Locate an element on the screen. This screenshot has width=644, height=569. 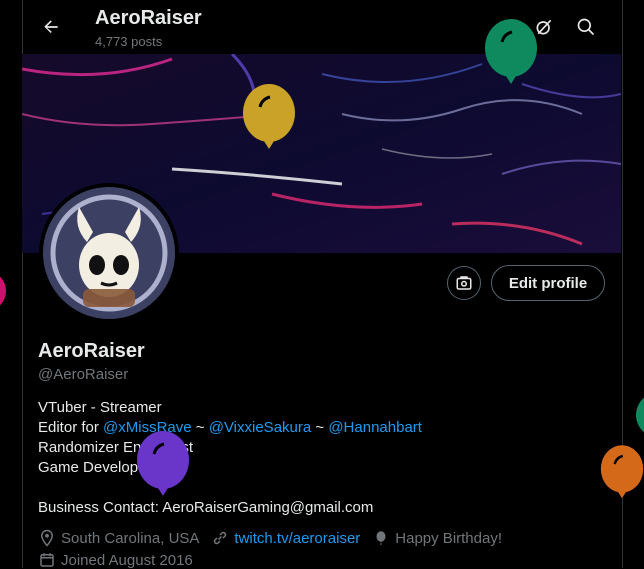
mention-link: @Hannahbart is located at coordinates (375, 427).